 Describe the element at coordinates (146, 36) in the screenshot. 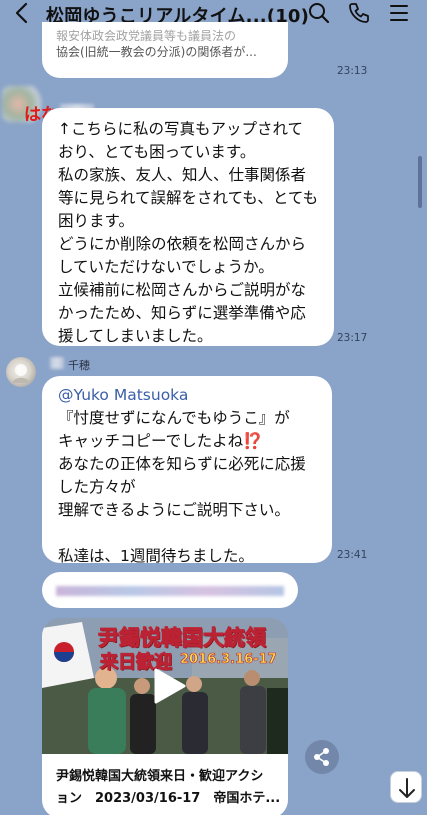

I see `message-text-line: 報安体政会政党議員等も議員法の` at that location.